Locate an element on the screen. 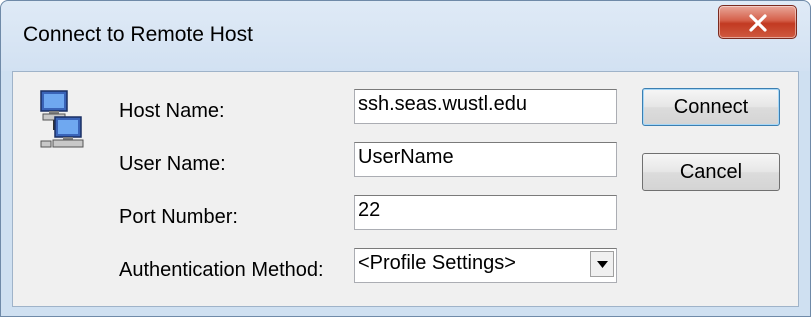 Image resolution: width=811 pixels, height=317 pixels. cancel-button: Cancel is located at coordinates (711, 172).